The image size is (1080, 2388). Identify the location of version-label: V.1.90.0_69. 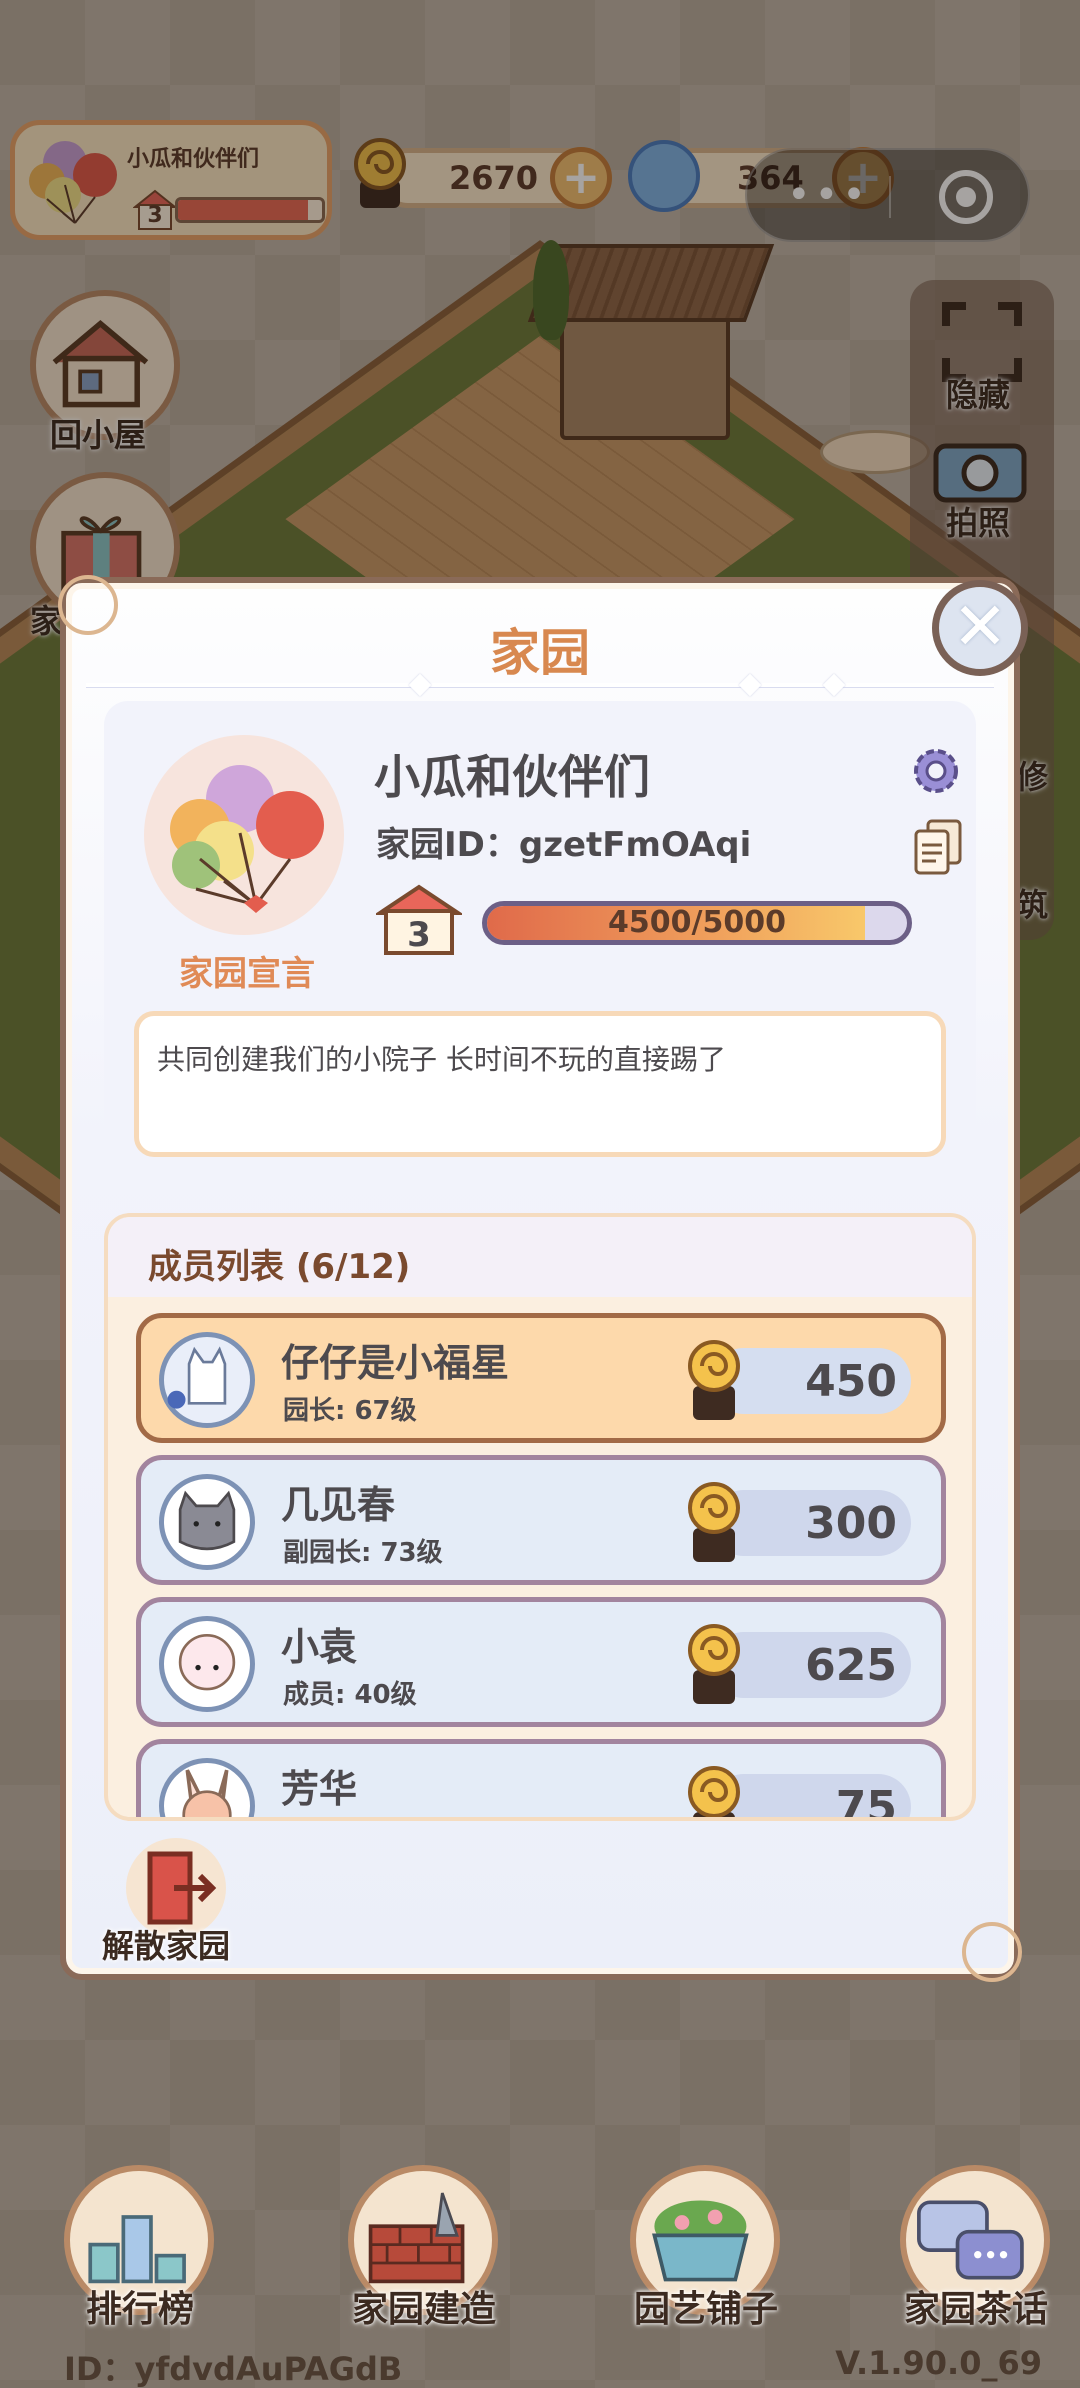
(938, 2363).